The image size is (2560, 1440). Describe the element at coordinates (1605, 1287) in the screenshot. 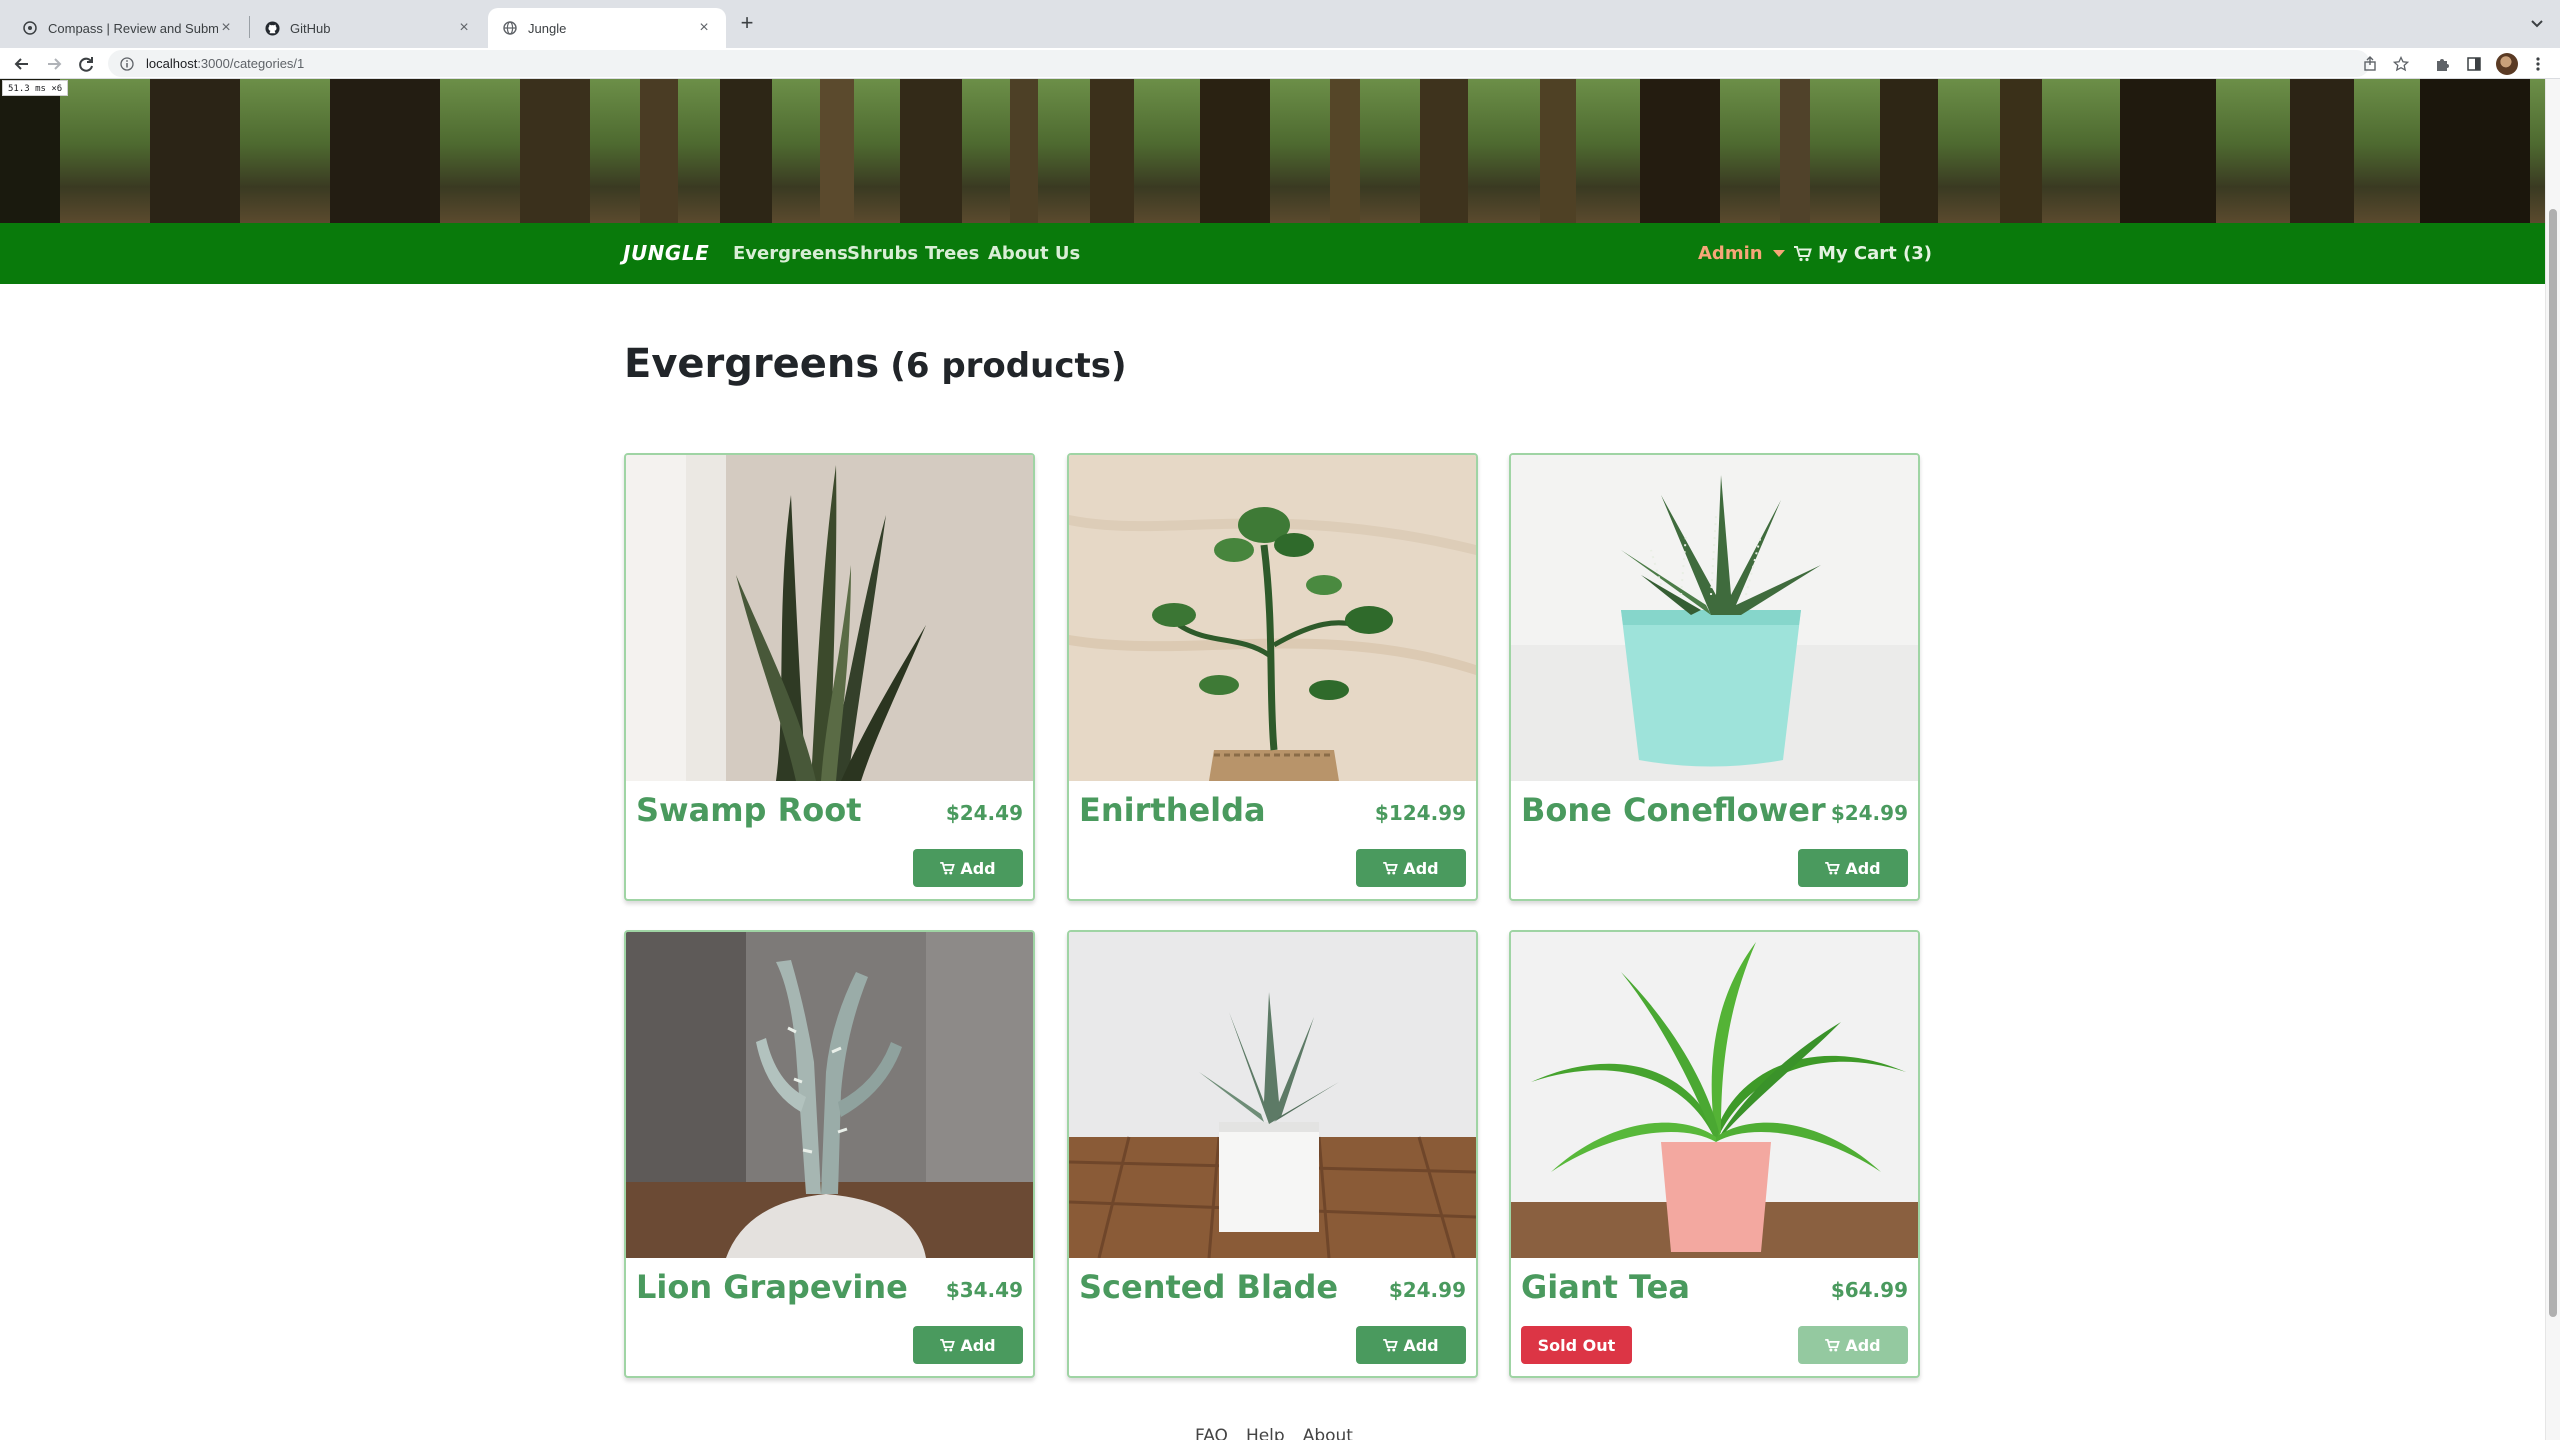

I see `product-name: Giant Tea` at that location.